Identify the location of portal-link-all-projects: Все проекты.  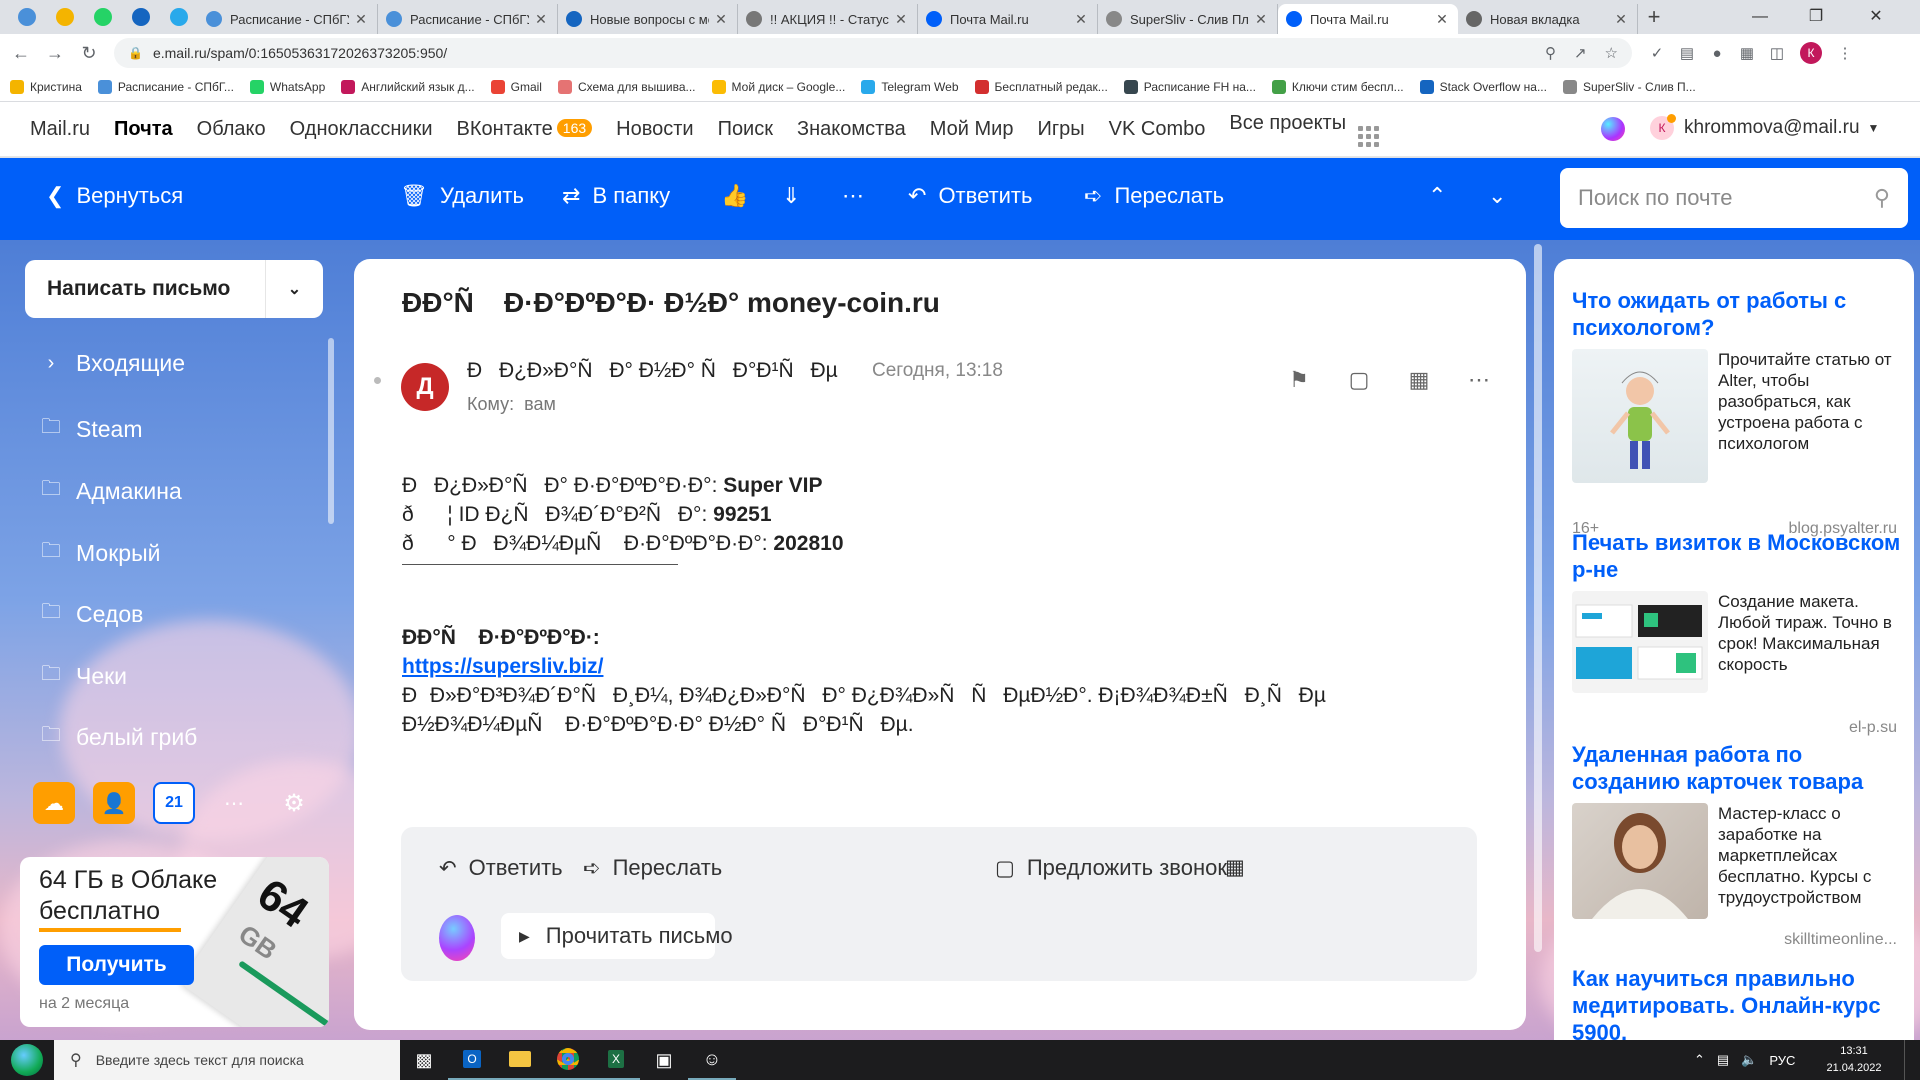
(1304, 129).